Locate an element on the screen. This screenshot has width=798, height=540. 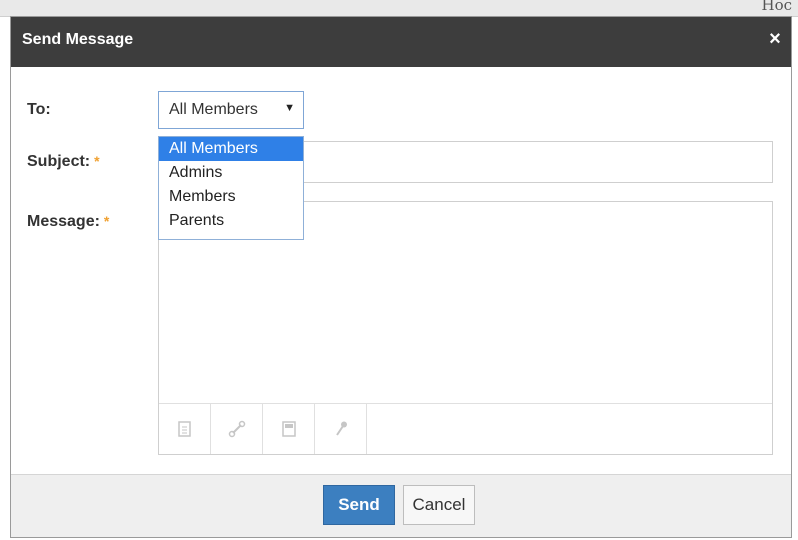
message-label-text: Message: is located at coordinates (63, 221).